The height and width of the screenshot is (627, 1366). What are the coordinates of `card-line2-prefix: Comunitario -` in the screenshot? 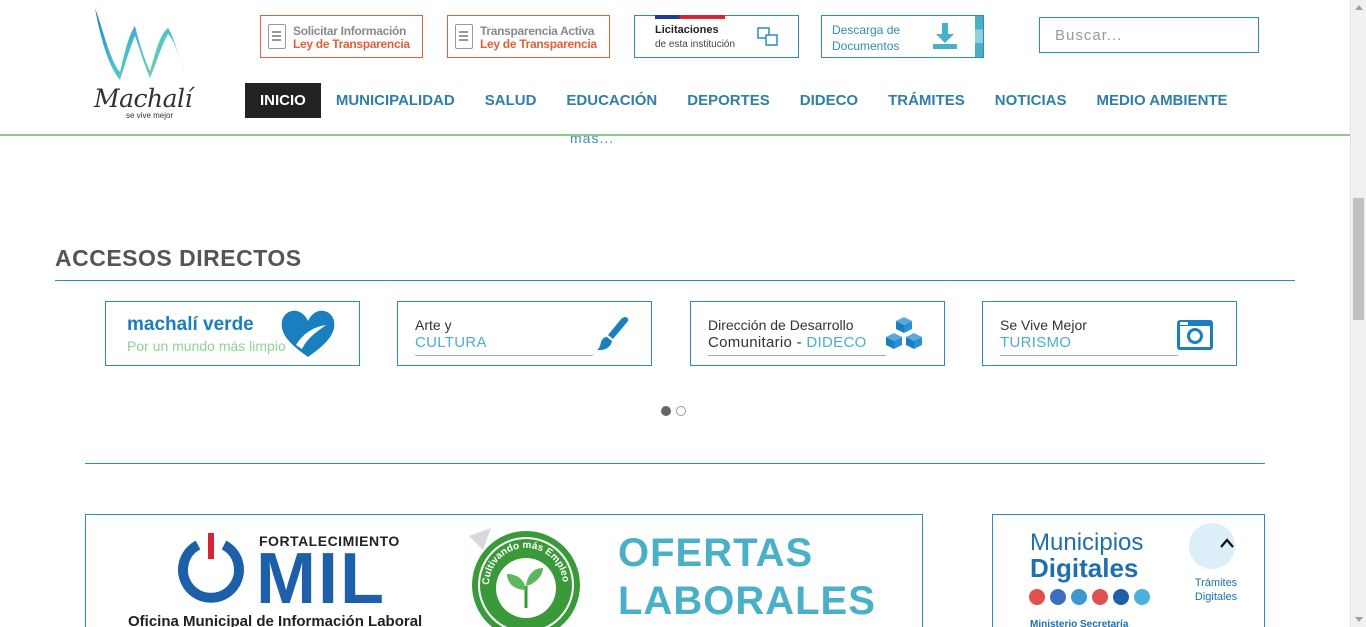 It's located at (757, 342).